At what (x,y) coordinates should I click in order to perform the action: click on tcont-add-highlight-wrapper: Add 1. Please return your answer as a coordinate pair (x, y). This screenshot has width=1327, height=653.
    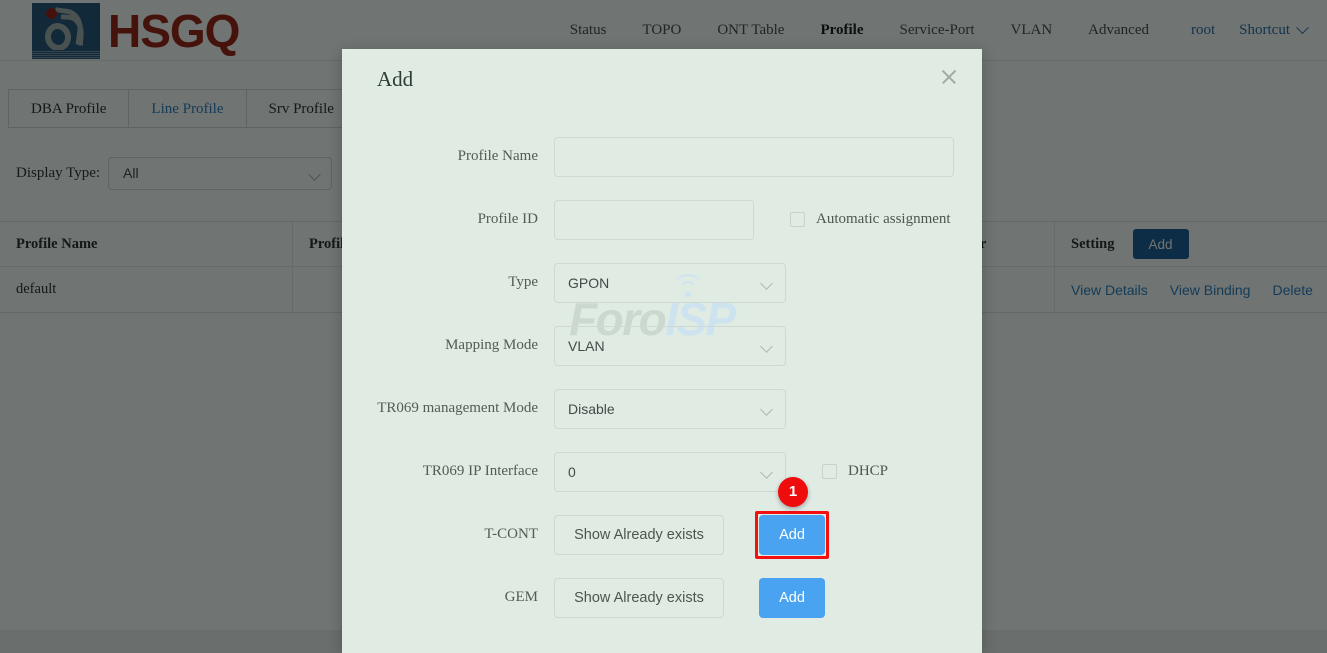
    Looking at the image, I should click on (792, 517).